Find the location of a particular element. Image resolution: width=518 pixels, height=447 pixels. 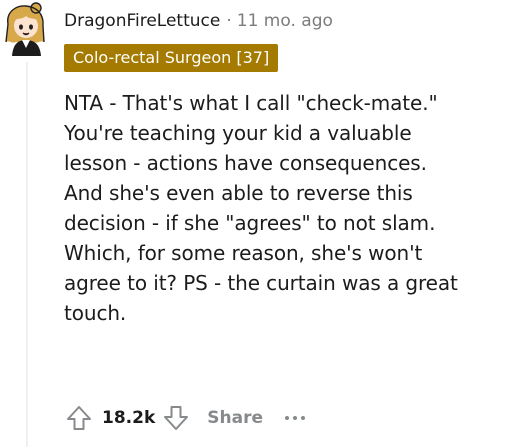

upvote-button is located at coordinates (79, 418).